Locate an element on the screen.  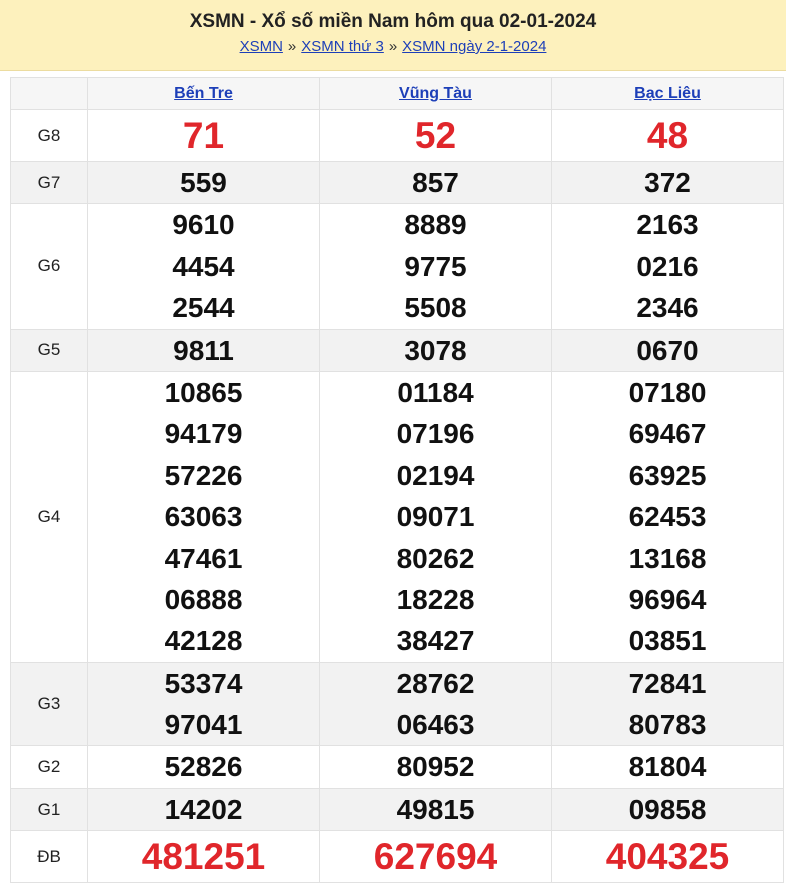
result-number: 42128 is located at coordinates (203, 641).